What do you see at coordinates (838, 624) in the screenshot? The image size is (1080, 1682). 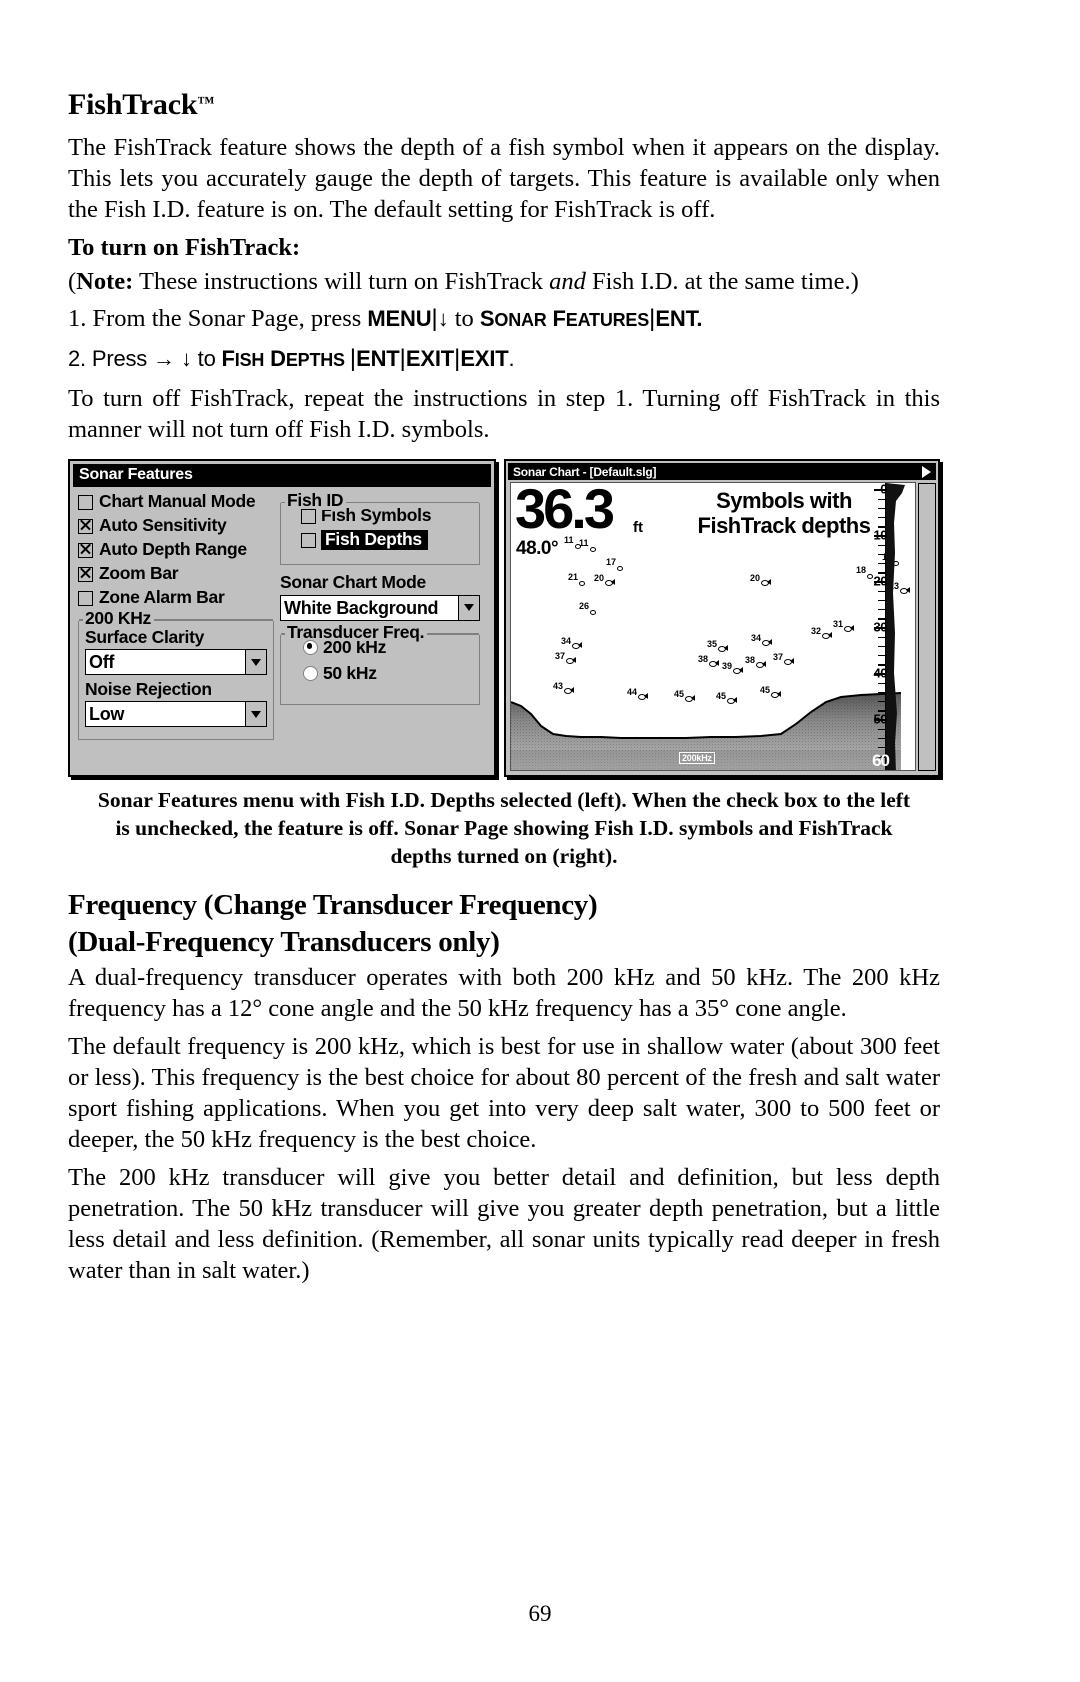 I see `fish-depth-label: 31` at bounding box center [838, 624].